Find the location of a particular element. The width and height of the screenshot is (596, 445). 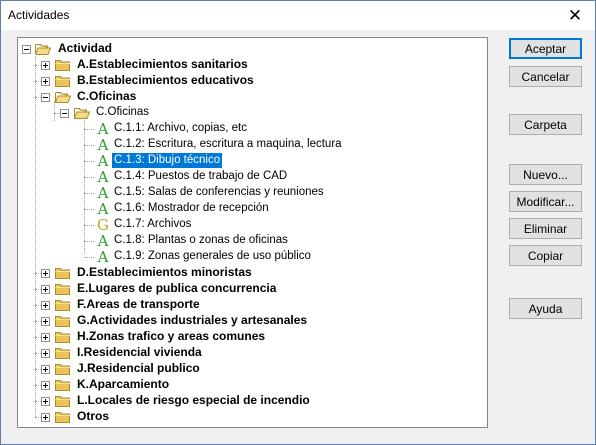

tree-item-label: C.1.5: Salas de conferencias y reuniones is located at coordinates (219, 192).